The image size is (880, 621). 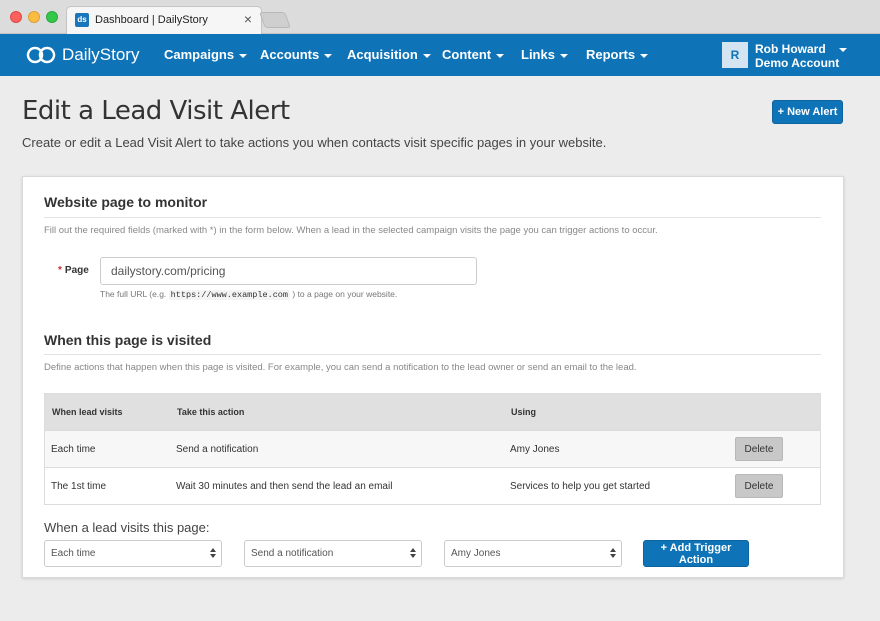 I want to click on hint-example: https://www.example.com, so click(x=229, y=295).